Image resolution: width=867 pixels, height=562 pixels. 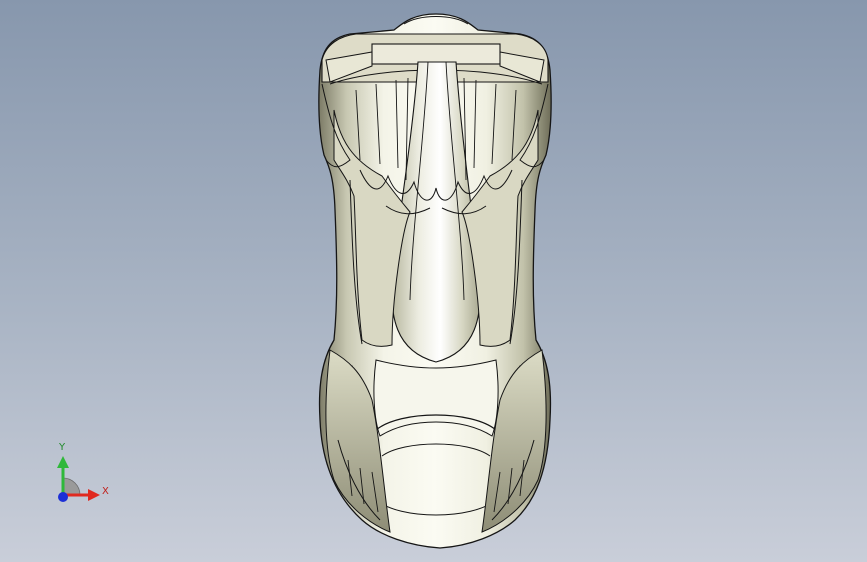 What do you see at coordinates (63, 497) in the screenshot?
I see `z-axis-origin-icon` at bounding box center [63, 497].